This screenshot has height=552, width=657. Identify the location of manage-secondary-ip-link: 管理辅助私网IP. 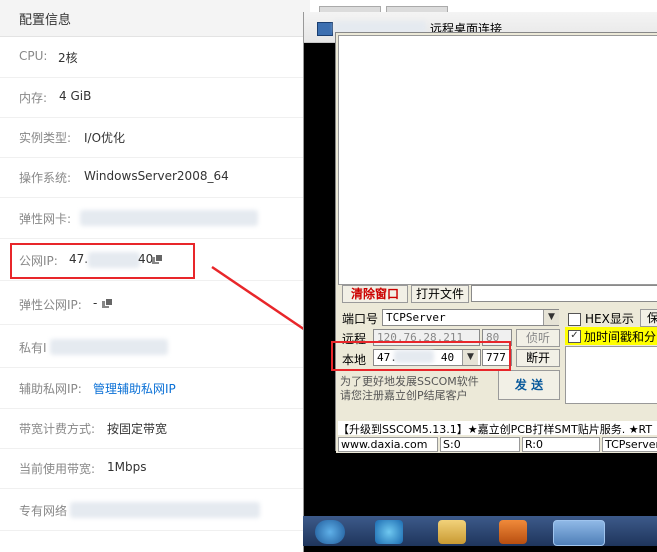
(134, 388).